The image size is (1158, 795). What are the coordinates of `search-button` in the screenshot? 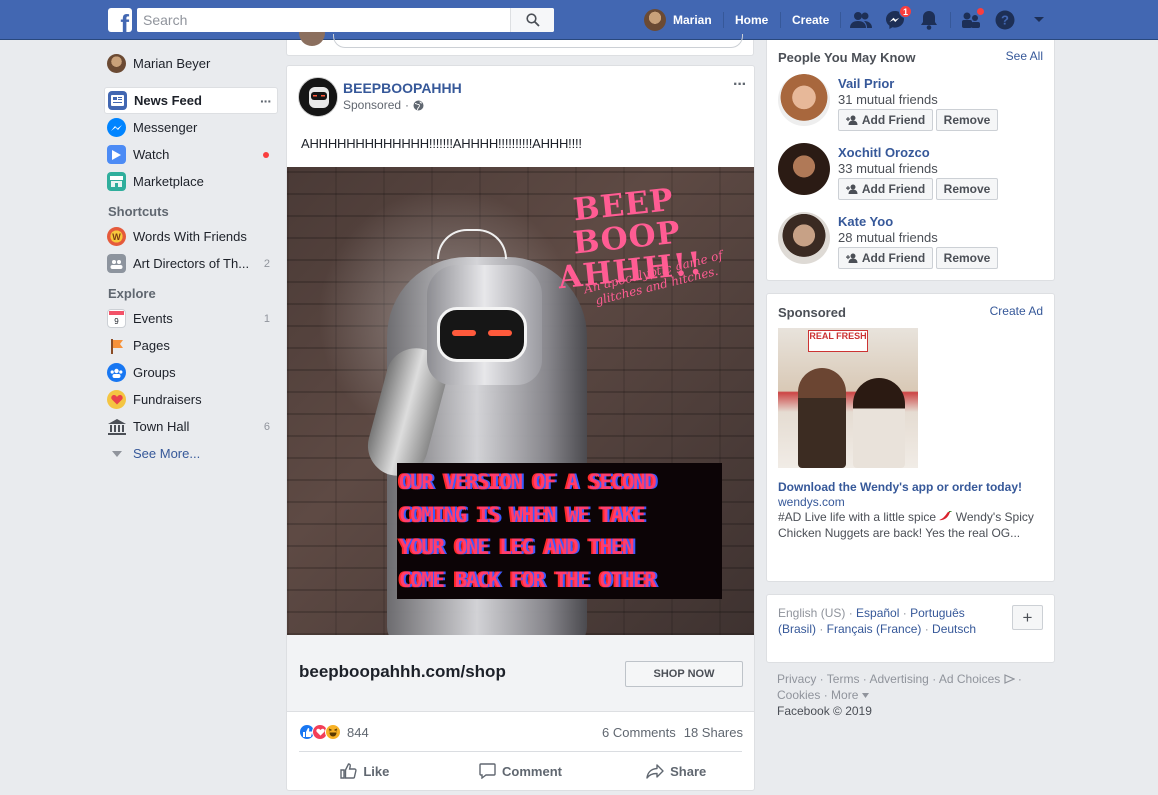 It's located at (532, 20).